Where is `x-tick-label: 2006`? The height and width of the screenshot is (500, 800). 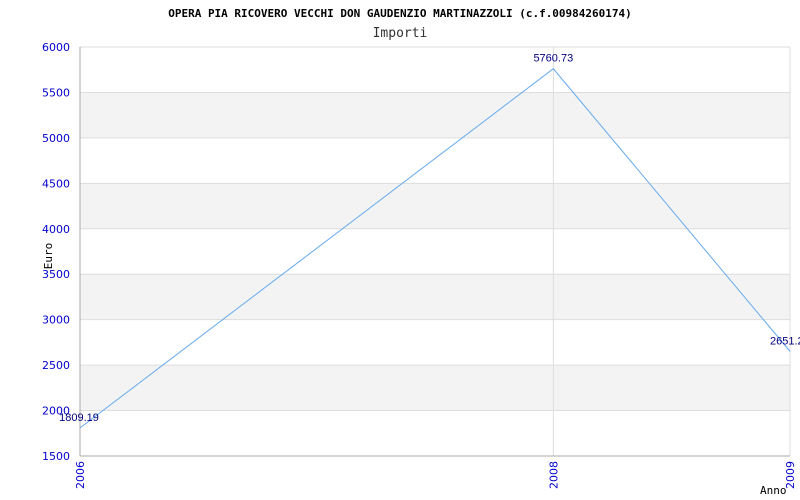 x-tick-label: 2006 is located at coordinates (80, 475).